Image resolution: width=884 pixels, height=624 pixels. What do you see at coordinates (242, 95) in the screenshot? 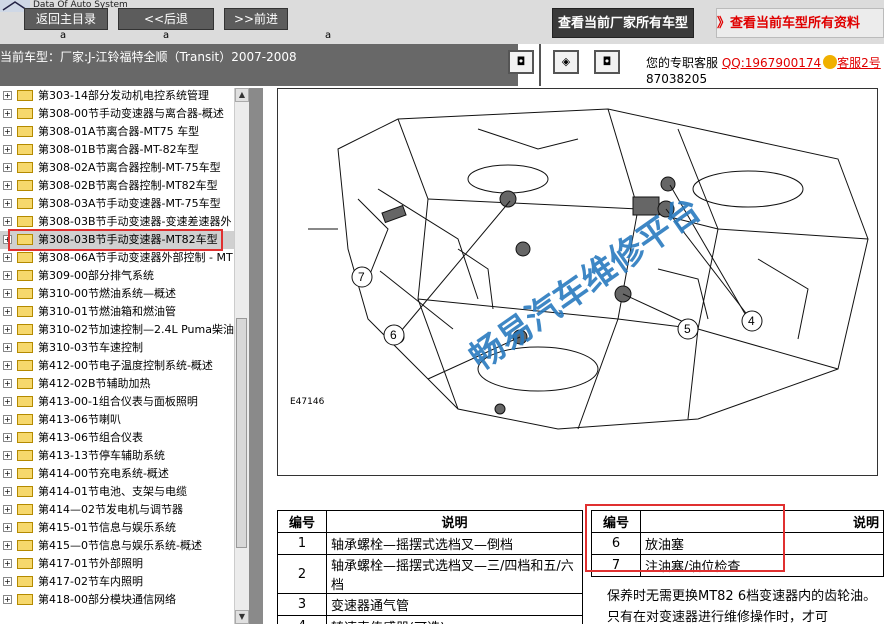
I see `scroll-up-arrow-icon: ▲` at bounding box center [242, 95].